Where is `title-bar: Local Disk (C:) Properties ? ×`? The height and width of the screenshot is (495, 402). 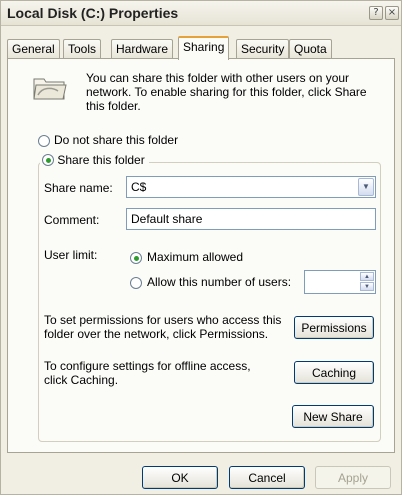
title-bar: Local Disk (C:) Properties ? × is located at coordinates (201, 13).